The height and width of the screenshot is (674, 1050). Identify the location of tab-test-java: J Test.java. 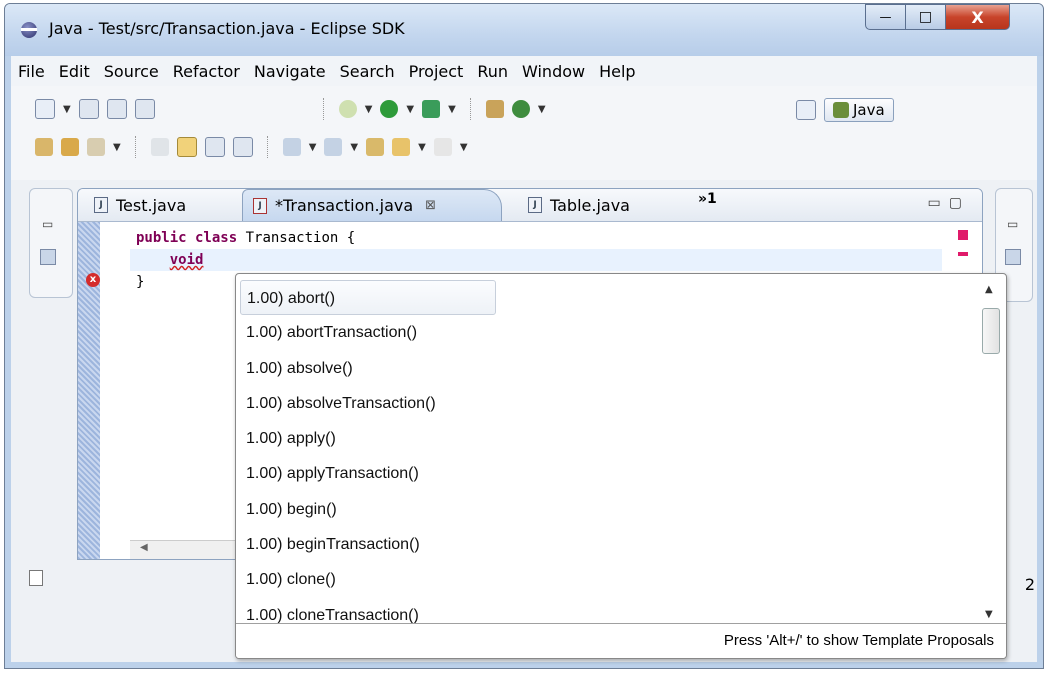
(159, 205).